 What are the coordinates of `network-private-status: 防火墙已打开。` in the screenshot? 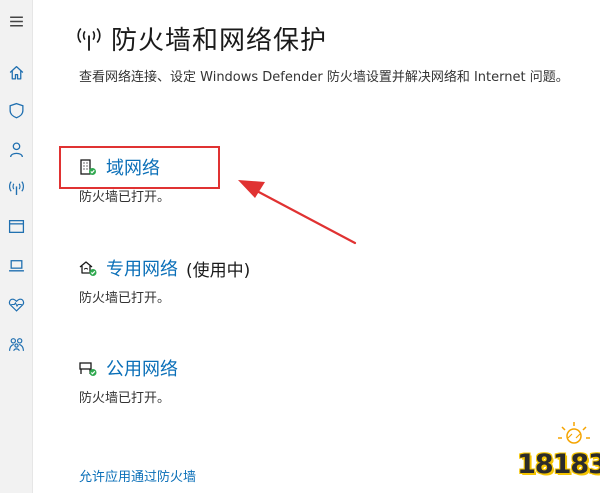 It's located at (125, 298).